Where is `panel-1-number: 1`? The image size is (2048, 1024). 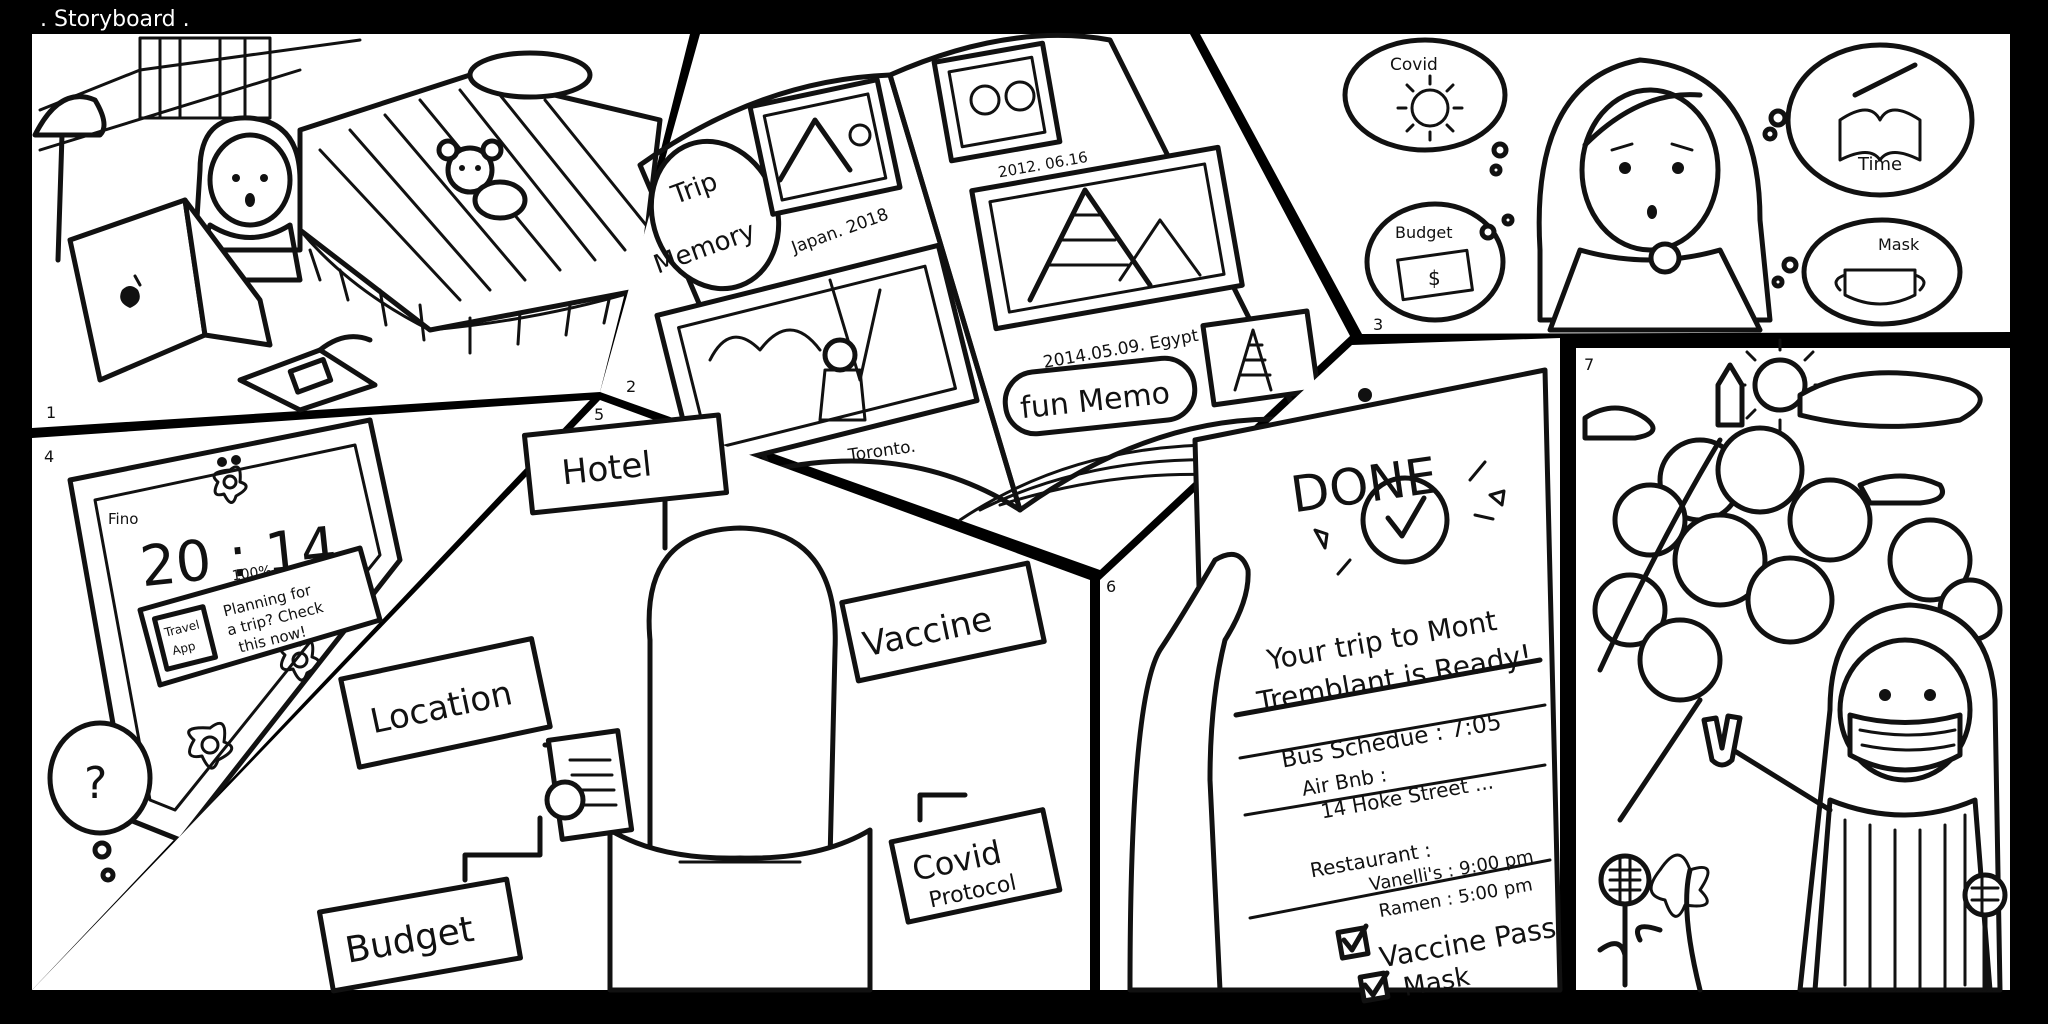 panel-1-number: 1 is located at coordinates (51, 412).